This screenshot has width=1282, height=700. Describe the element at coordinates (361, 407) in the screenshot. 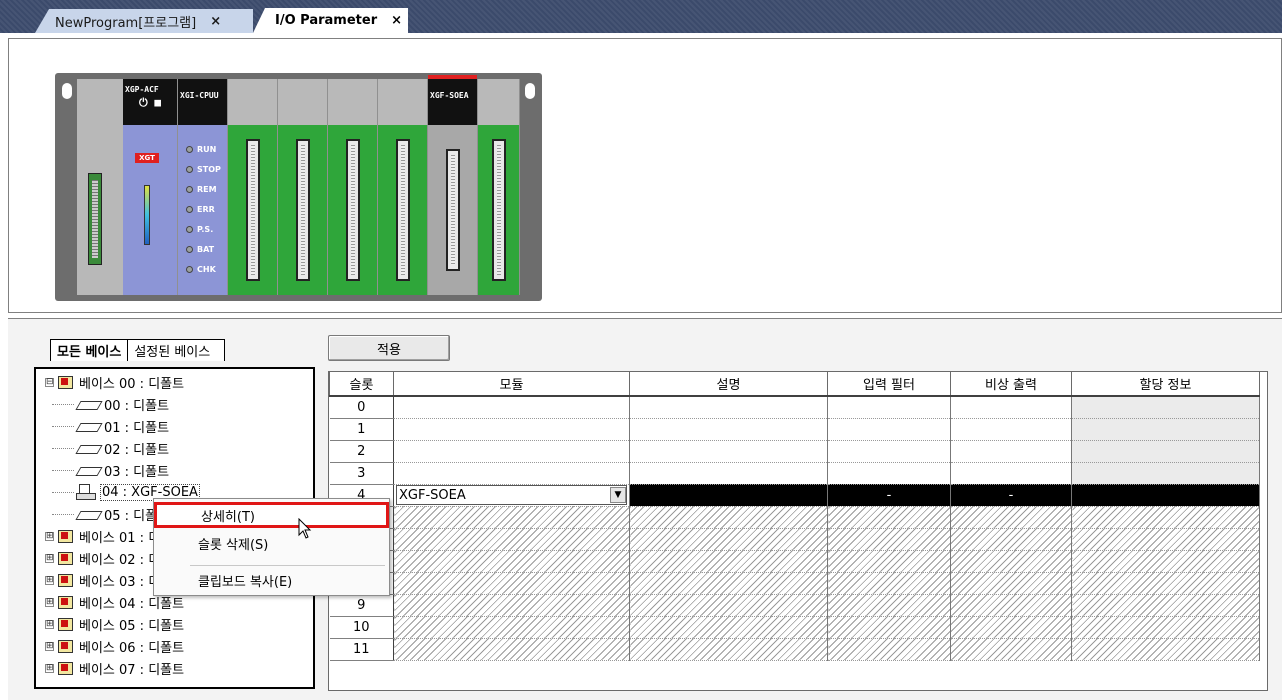

I see `slot-number-cell: 0` at that location.